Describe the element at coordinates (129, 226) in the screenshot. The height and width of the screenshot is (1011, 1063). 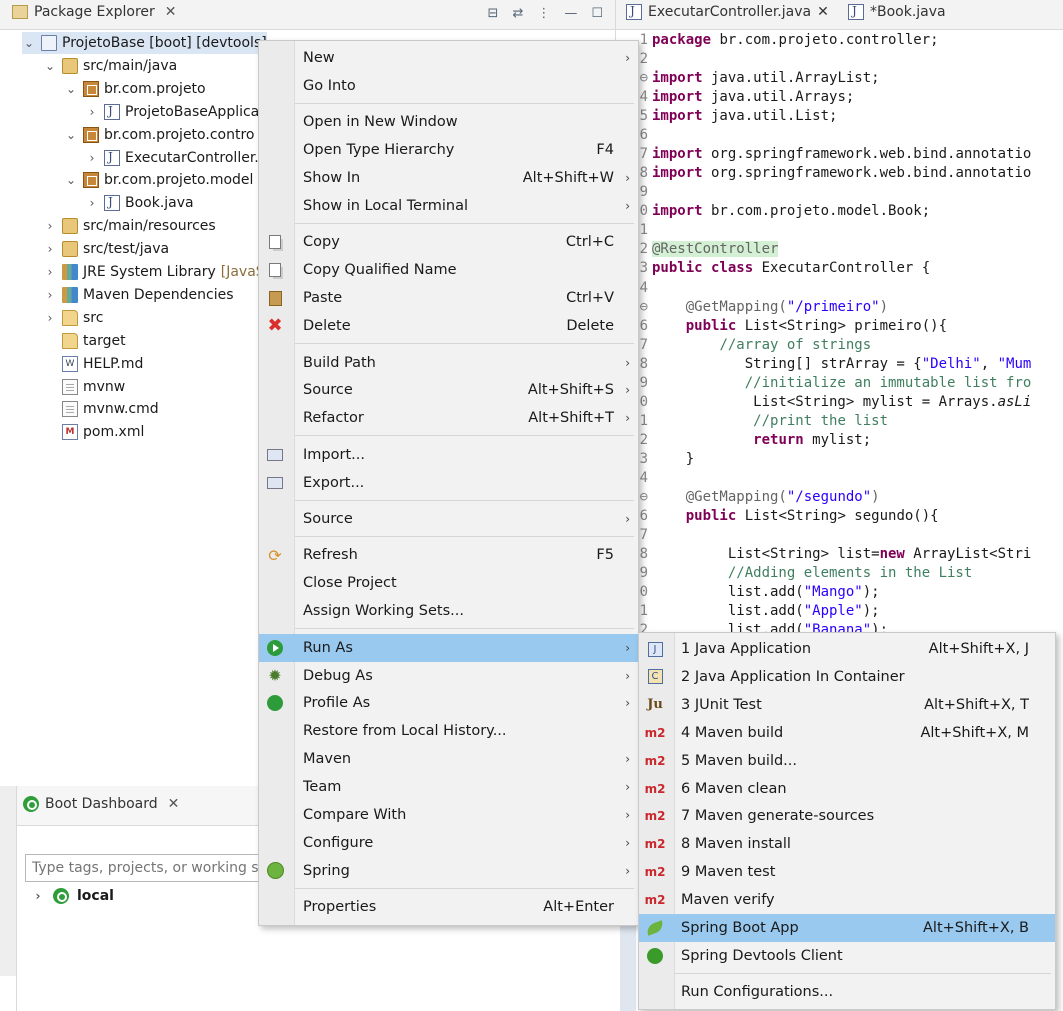
I see `tree-item: › src/main/resources` at that location.